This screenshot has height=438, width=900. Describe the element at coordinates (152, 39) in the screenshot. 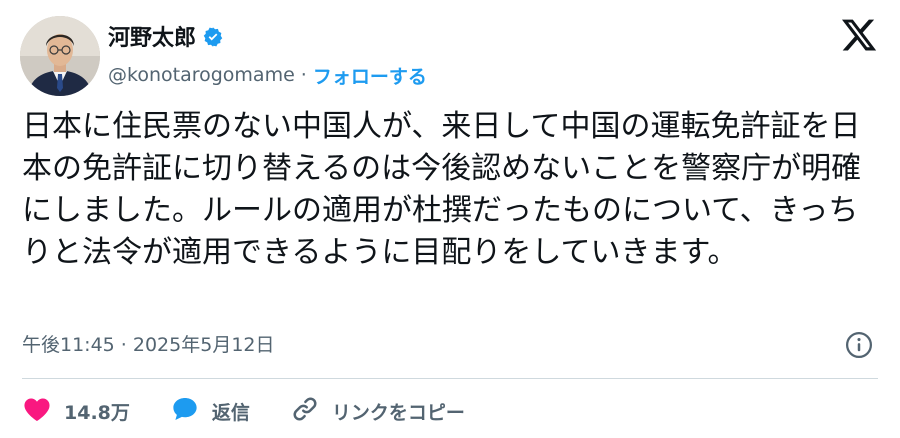

I see `author-display-name: 河野太郎` at that location.